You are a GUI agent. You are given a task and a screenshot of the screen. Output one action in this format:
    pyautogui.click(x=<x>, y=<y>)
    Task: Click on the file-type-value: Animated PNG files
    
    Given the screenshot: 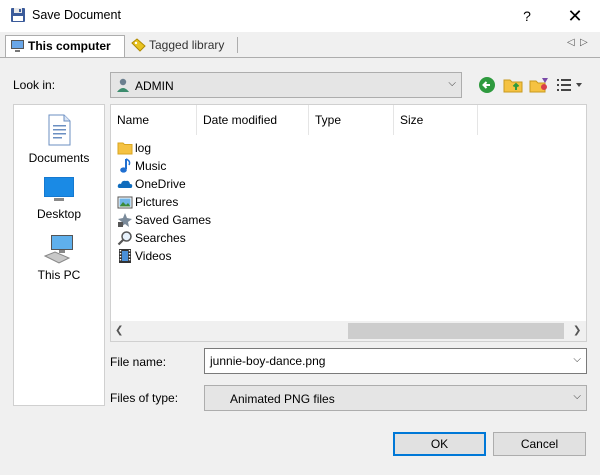 What is the action you would take?
    pyautogui.click(x=282, y=399)
    